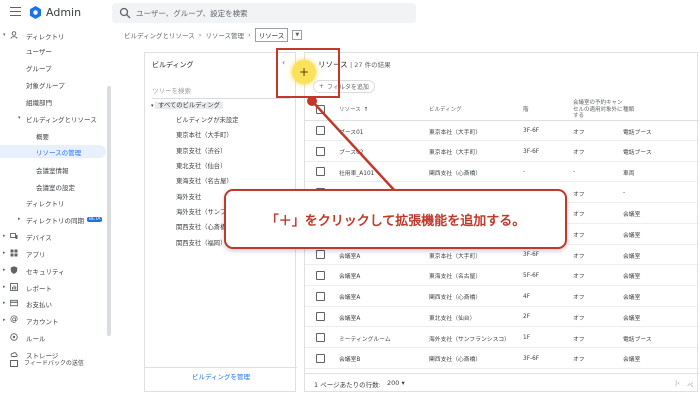 The image size is (700, 393). Describe the element at coordinates (624, 193) in the screenshot. I see `table-cell: -` at that location.